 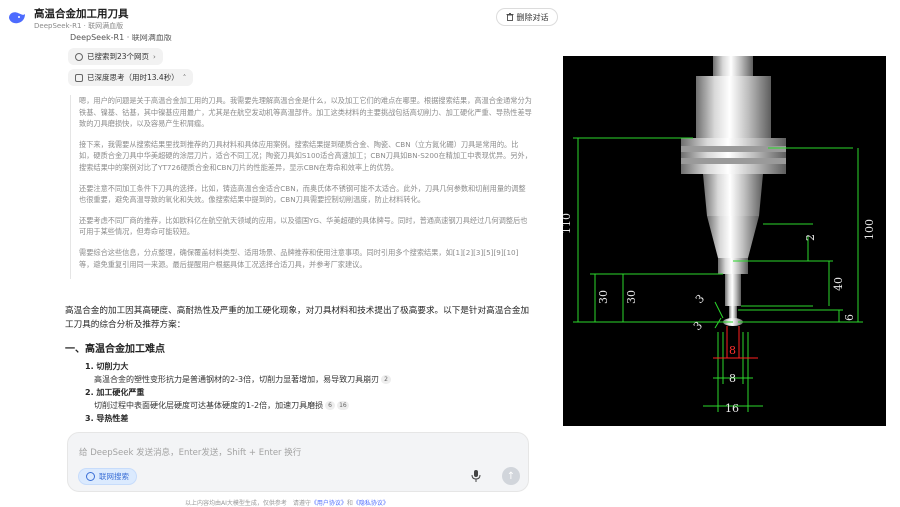 I want to click on dim-40: 40, so click(x=838, y=284).